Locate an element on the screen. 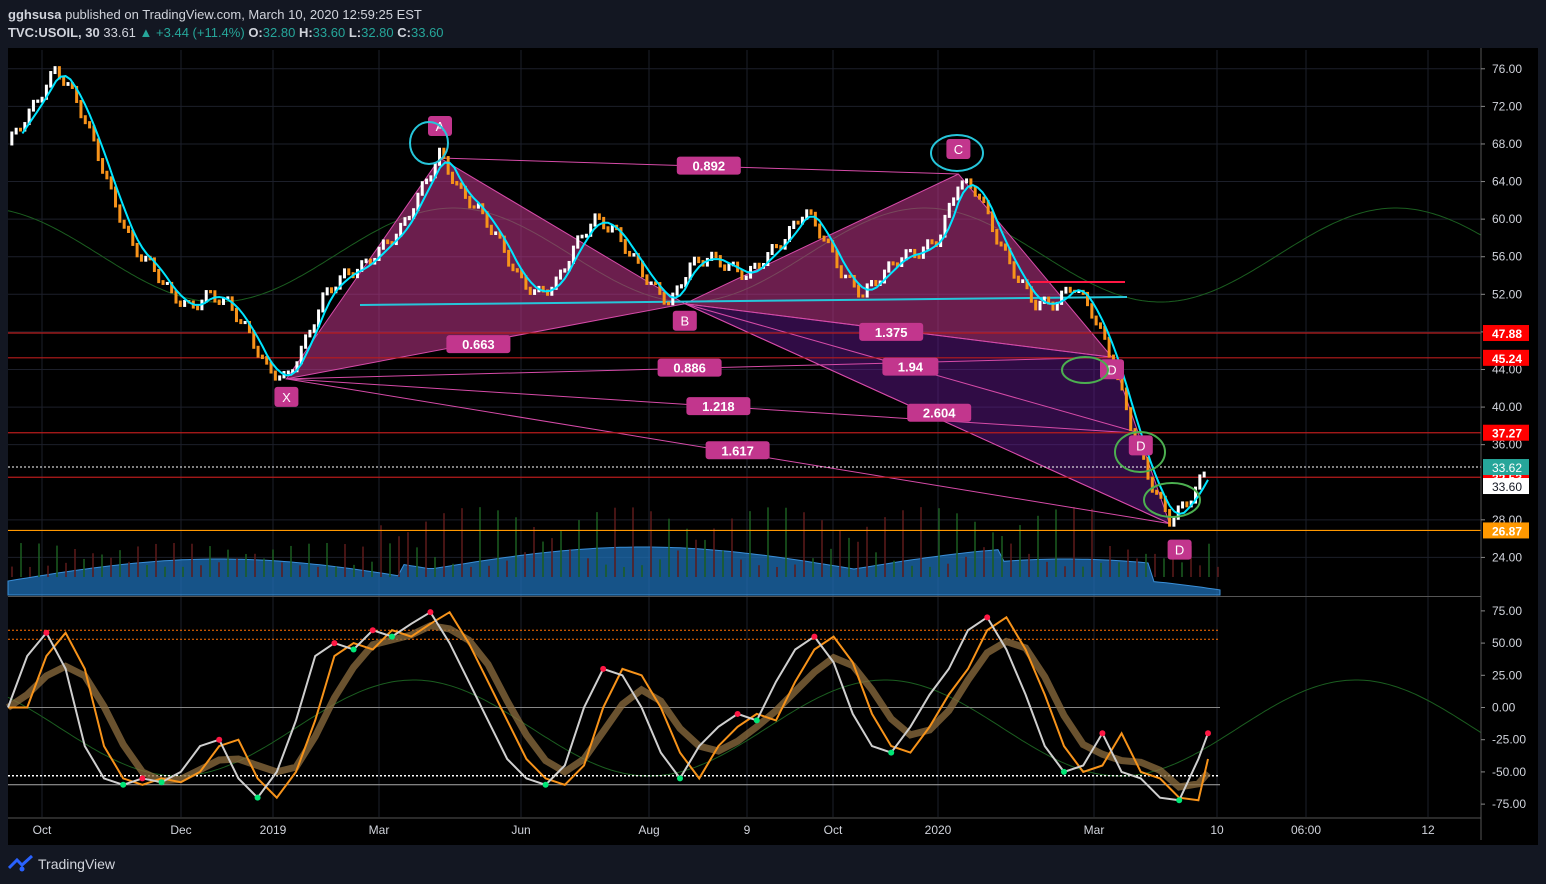  y-tick-label: 52.00 is located at coordinates (1507, 294).